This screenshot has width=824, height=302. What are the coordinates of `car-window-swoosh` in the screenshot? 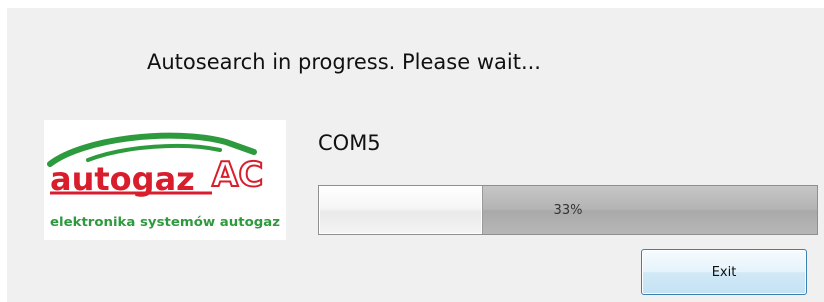 It's located at (154, 152).